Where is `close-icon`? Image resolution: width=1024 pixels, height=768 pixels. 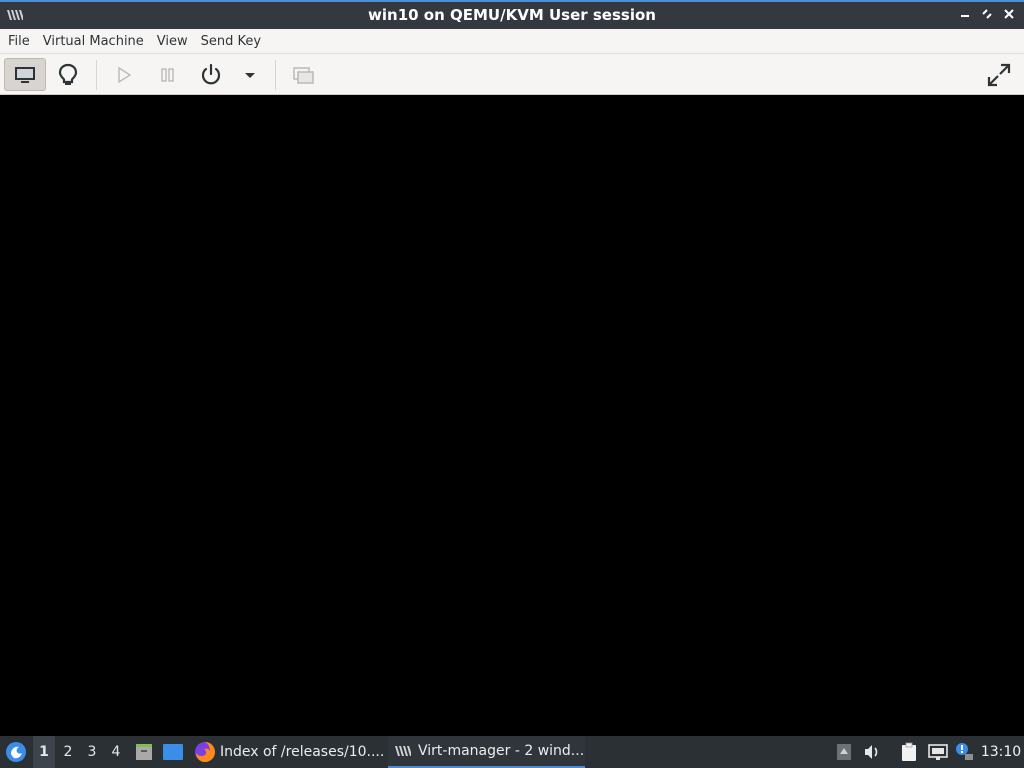
close-icon is located at coordinates (1009, 15).